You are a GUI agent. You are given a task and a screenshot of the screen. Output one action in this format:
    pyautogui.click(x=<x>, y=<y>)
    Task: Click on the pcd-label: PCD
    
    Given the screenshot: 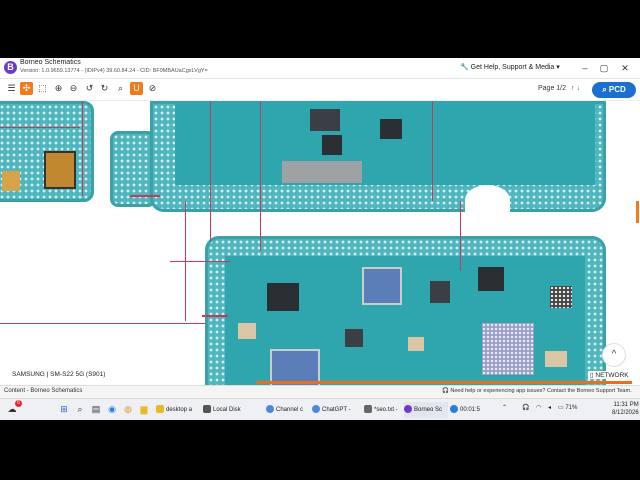 What is the action you would take?
    pyautogui.click(x=617, y=89)
    